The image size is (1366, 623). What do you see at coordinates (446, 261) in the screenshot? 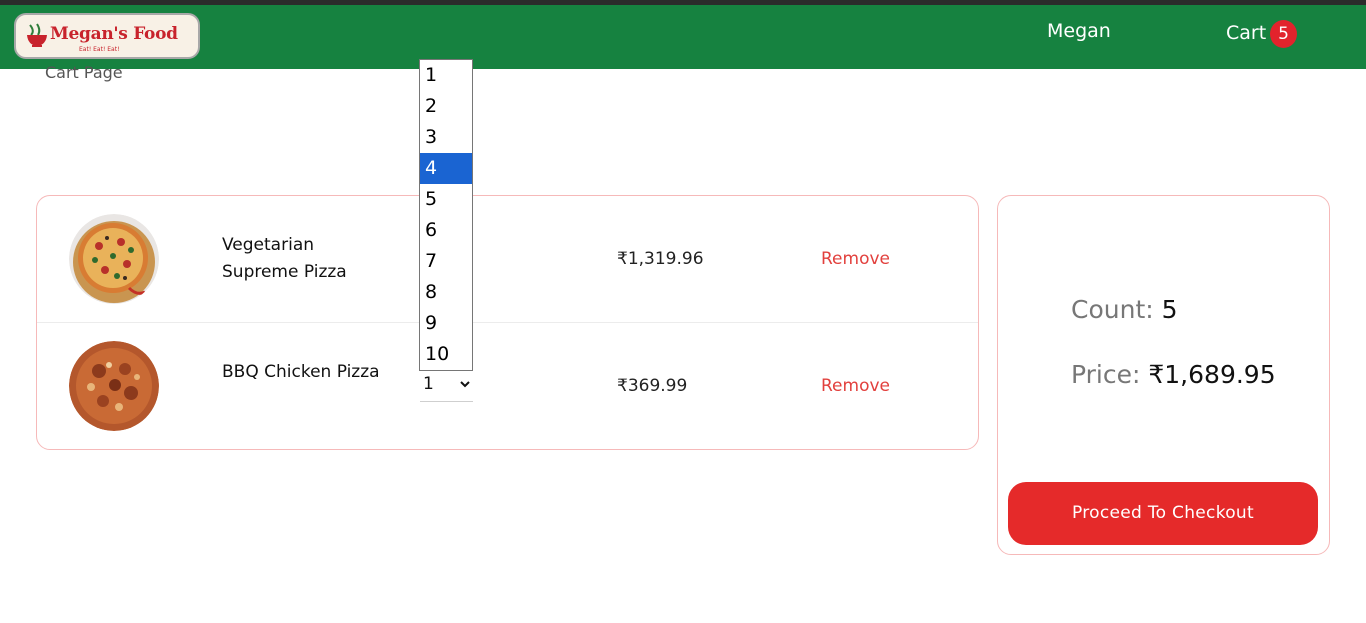
I see `dropdown-option: 7` at bounding box center [446, 261].